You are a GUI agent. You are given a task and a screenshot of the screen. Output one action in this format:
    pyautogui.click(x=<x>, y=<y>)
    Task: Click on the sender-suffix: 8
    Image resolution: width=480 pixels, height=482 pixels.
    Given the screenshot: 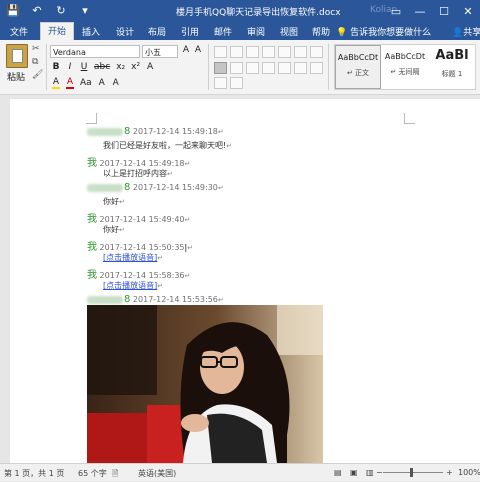 What is the action you would take?
    pyautogui.click(x=127, y=131)
    